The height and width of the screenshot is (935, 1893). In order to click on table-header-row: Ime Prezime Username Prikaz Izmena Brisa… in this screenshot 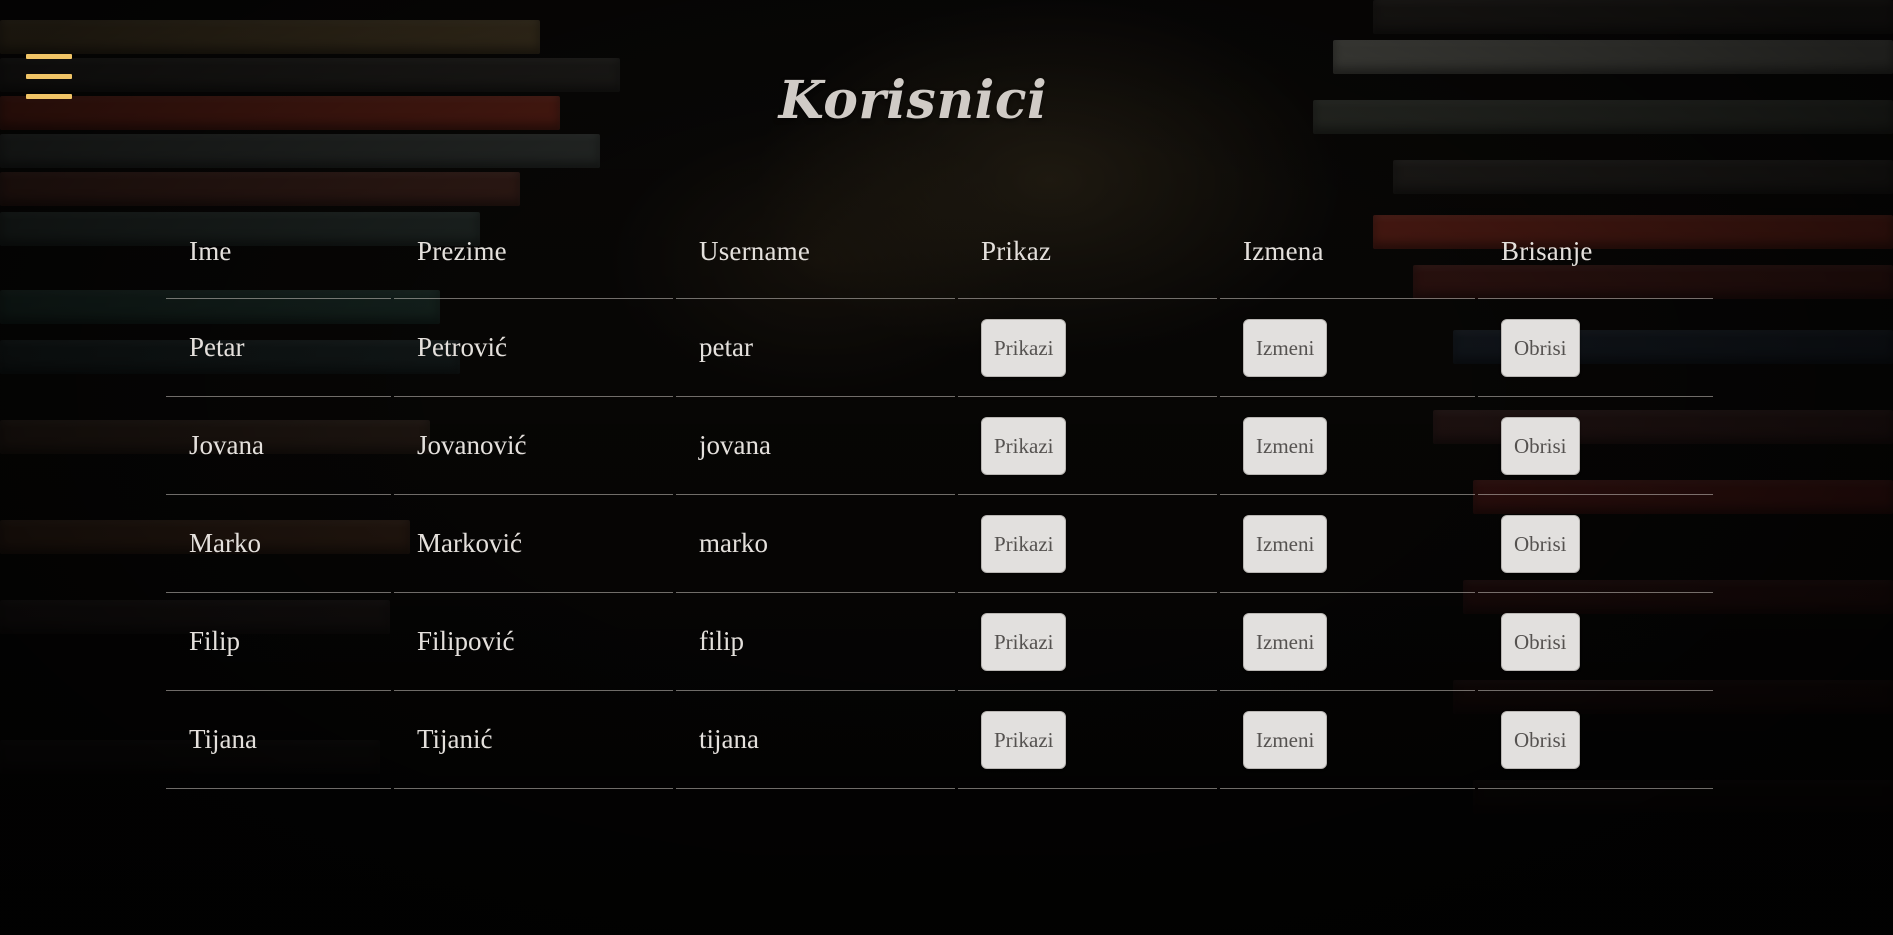, I will do `click(939, 252)`.